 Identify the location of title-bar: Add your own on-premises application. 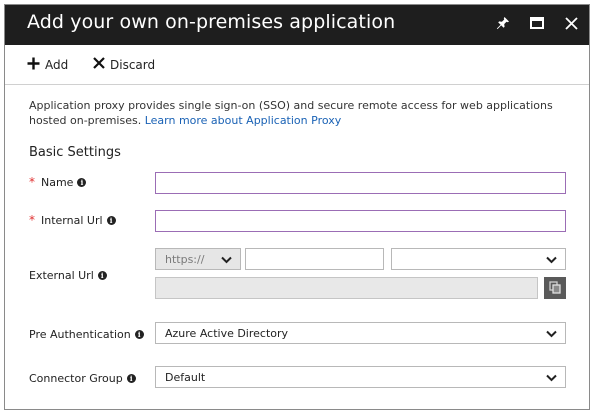
(297, 25).